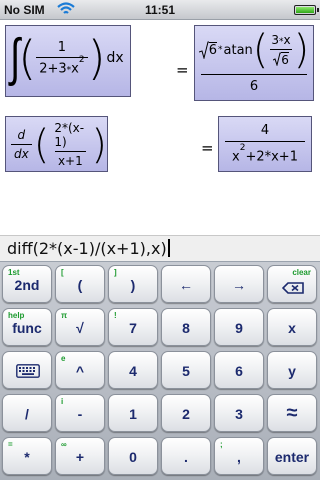 Image resolution: width=320 pixels, height=480 pixels. Describe the element at coordinates (62, 58) in the screenshot. I see `fraction: 1 2+3*x2` at that location.